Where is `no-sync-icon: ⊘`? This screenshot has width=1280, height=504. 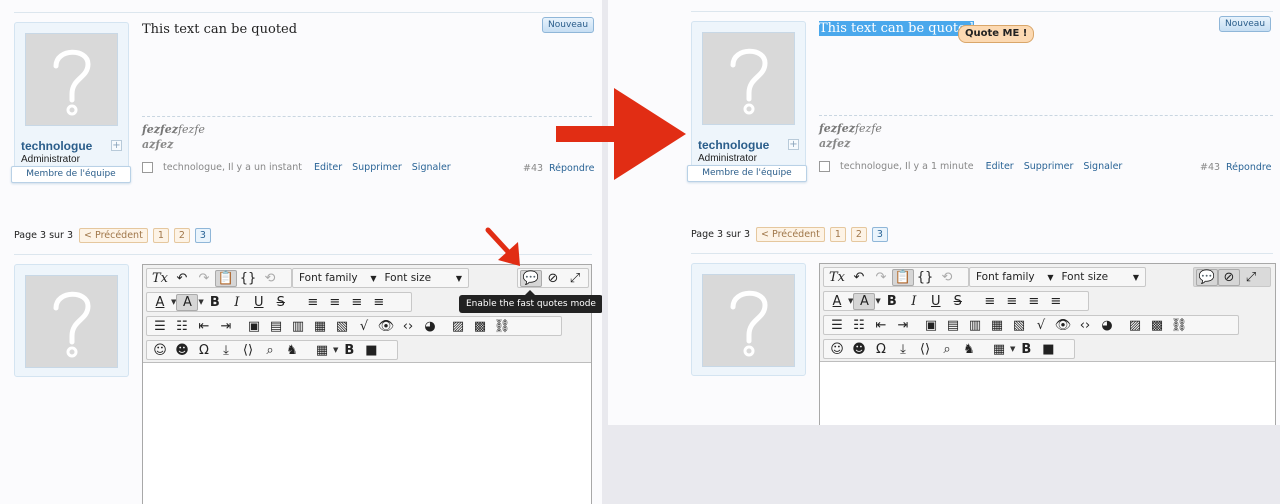
no-sync-icon: ⊘ is located at coordinates (553, 278).